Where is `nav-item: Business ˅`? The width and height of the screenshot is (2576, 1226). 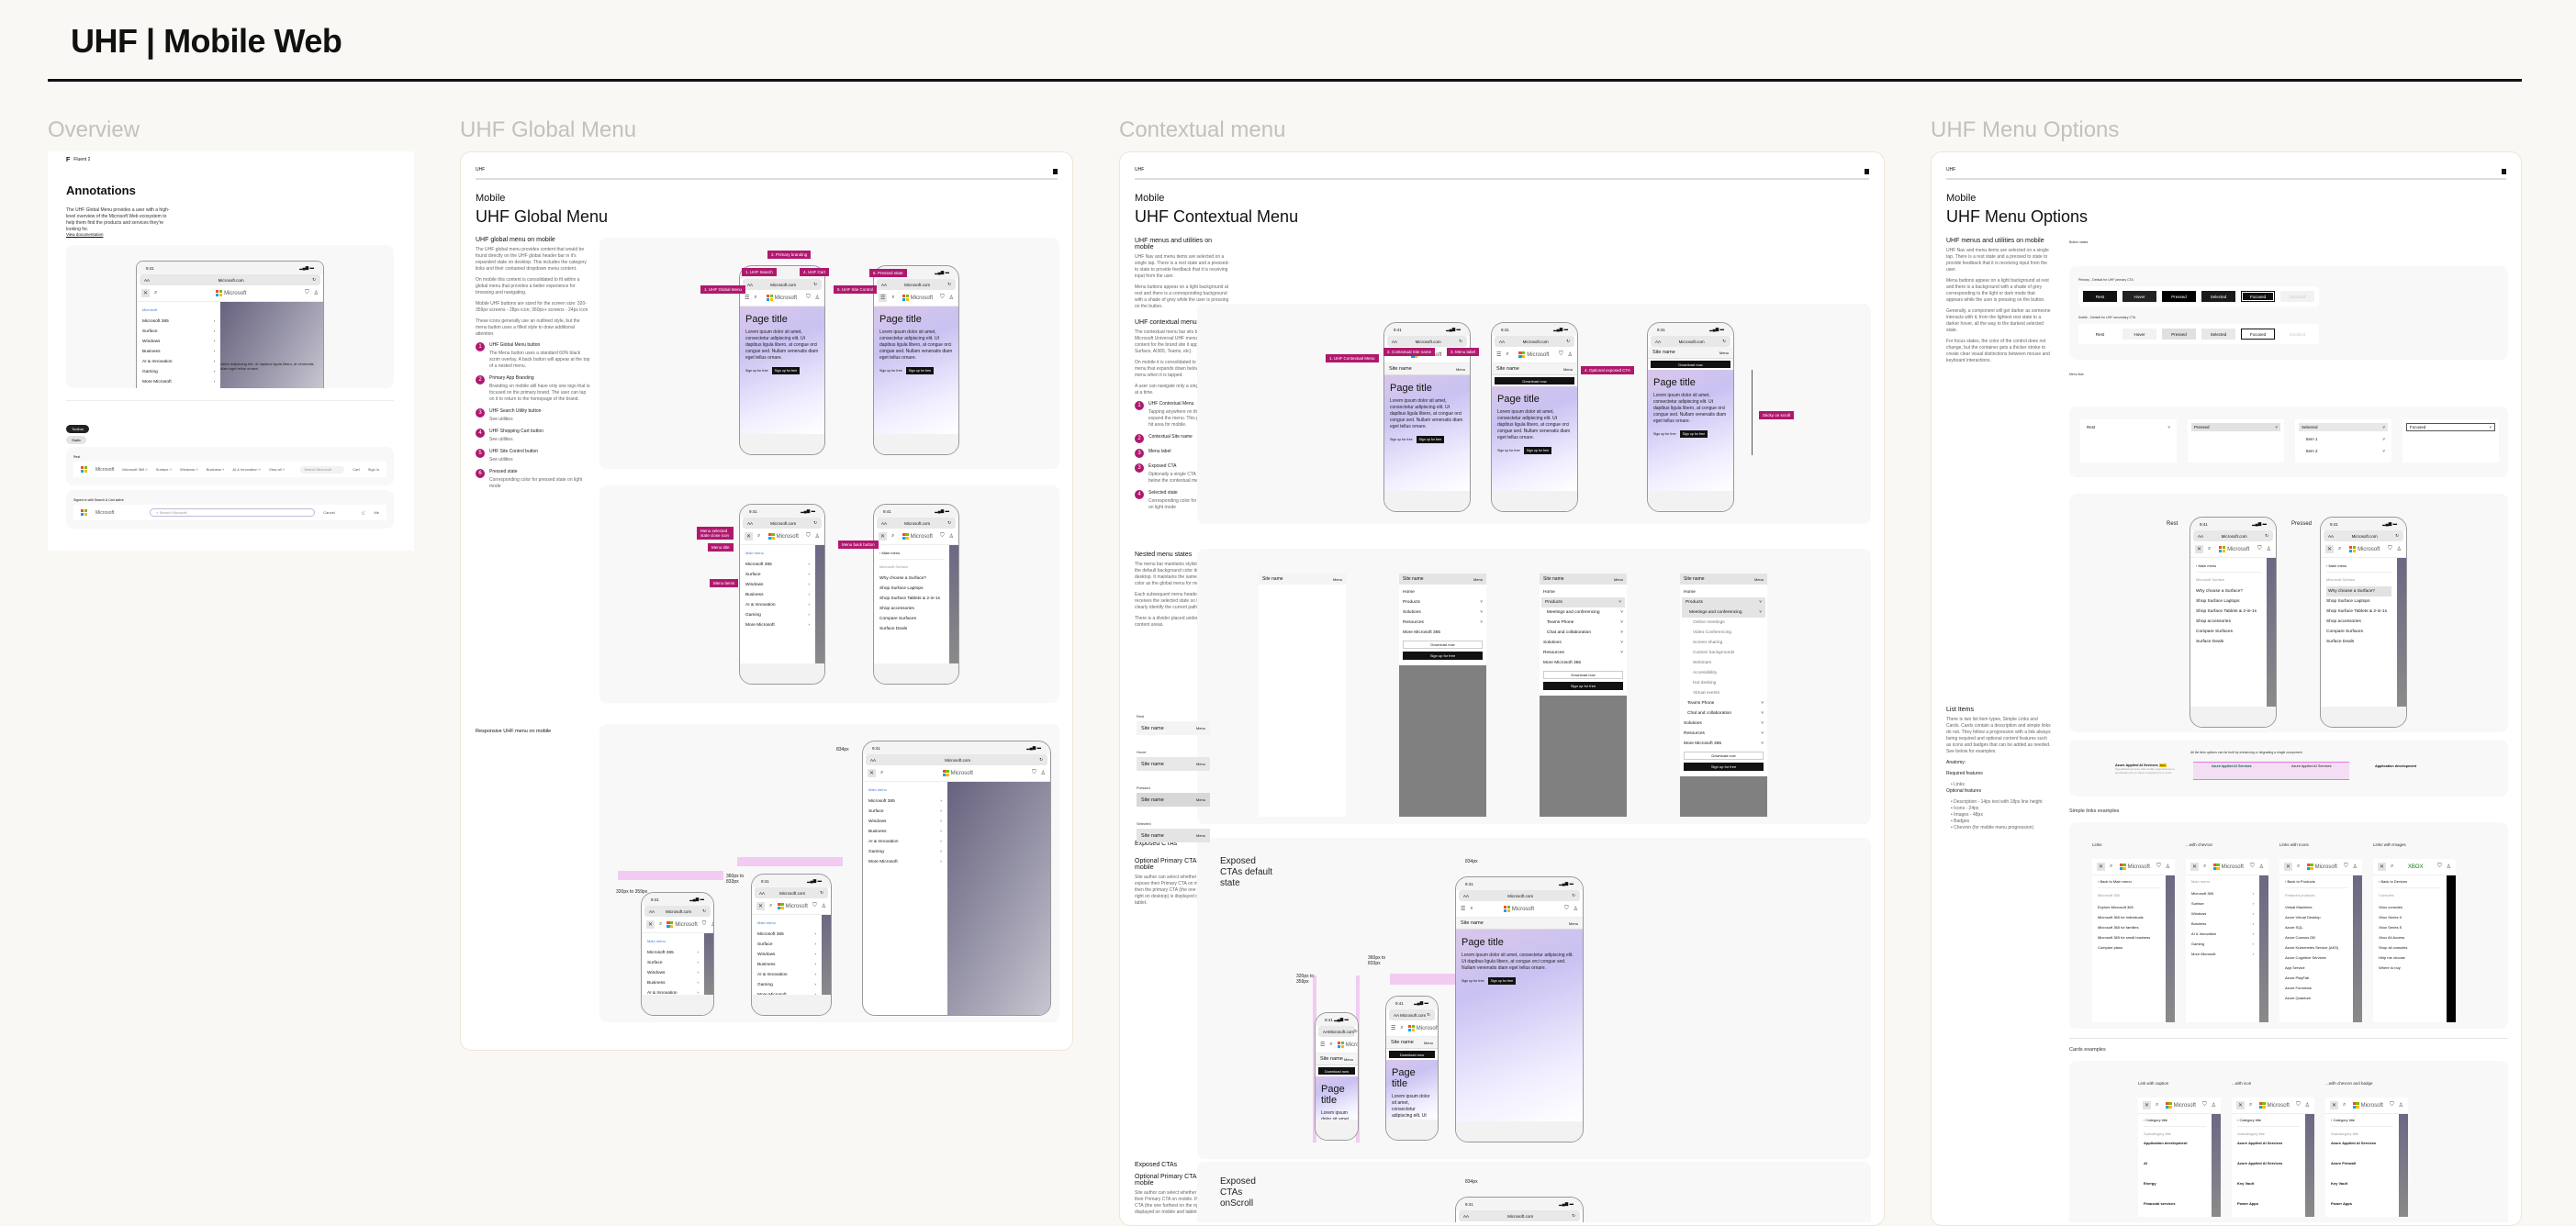
nav-item: Business ˅ is located at coordinates (216, 469).